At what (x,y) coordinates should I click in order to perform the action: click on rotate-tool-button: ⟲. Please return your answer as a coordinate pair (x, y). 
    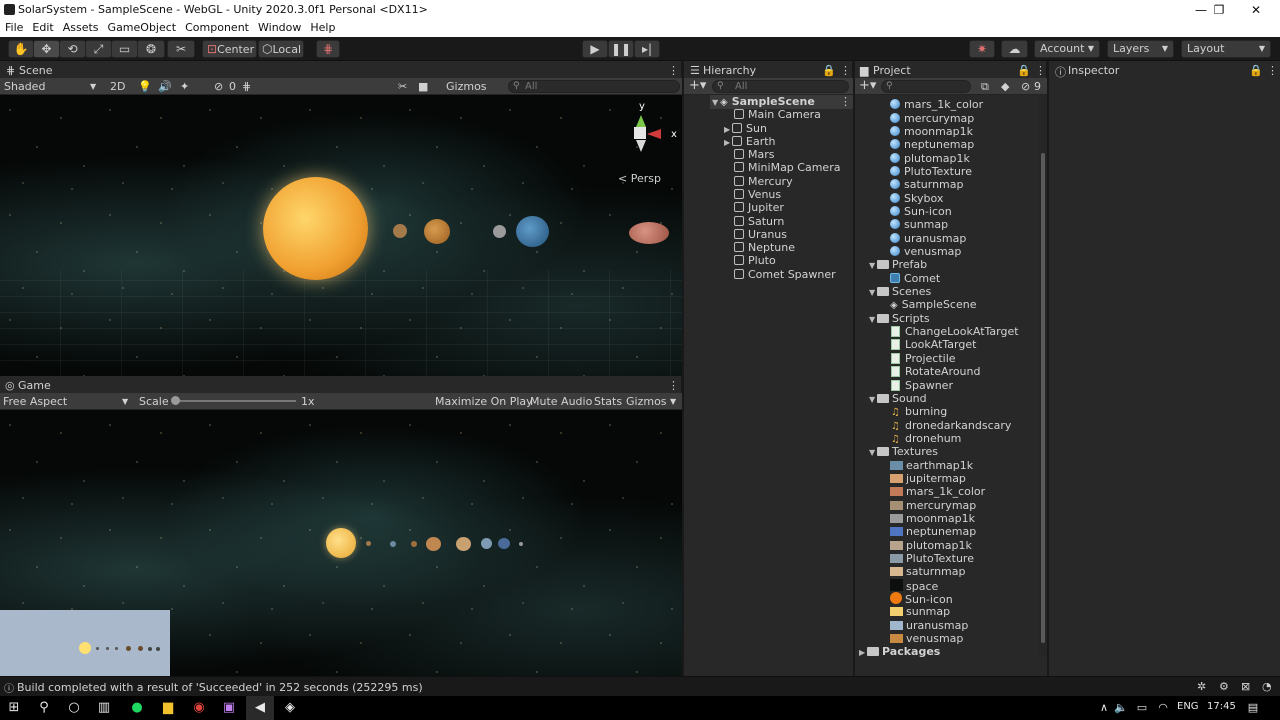
    Looking at the image, I should click on (72, 49).